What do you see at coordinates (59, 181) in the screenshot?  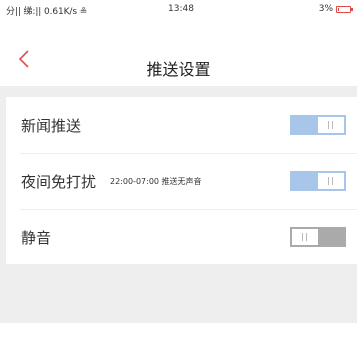 I see `setting-label: 夜间免打扰` at bounding box center [59, 181].